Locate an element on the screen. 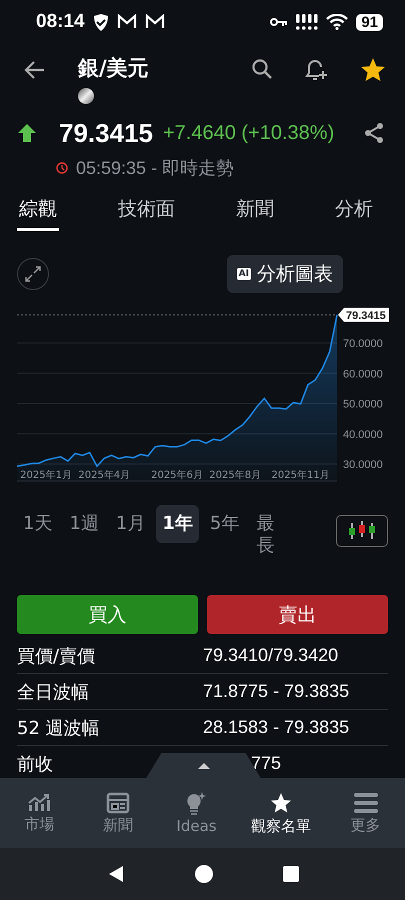  home-nav-button is located at coordinates (203, 874).